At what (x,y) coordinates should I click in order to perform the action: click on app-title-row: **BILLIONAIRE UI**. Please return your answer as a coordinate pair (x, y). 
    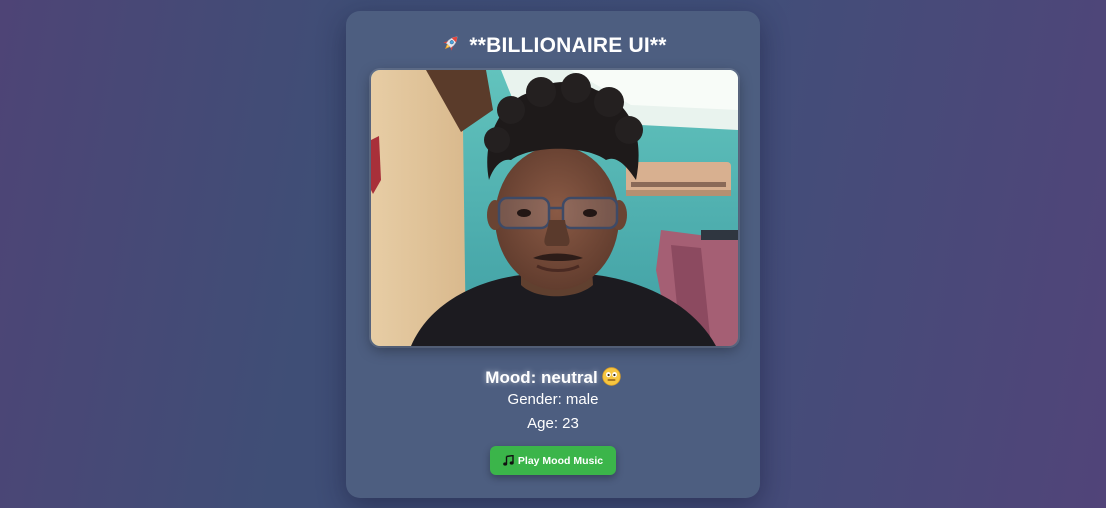
    Looking at the image, I should click on (553, 47).